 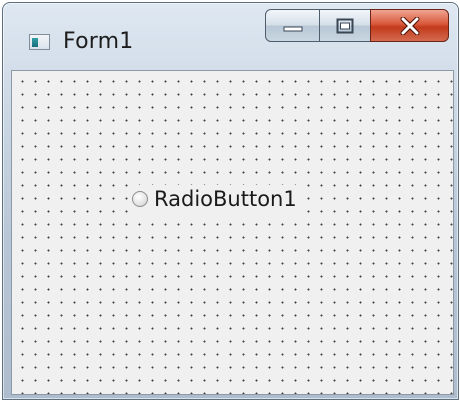 I want to click on minimize-icon, so click(x=292, y=28).